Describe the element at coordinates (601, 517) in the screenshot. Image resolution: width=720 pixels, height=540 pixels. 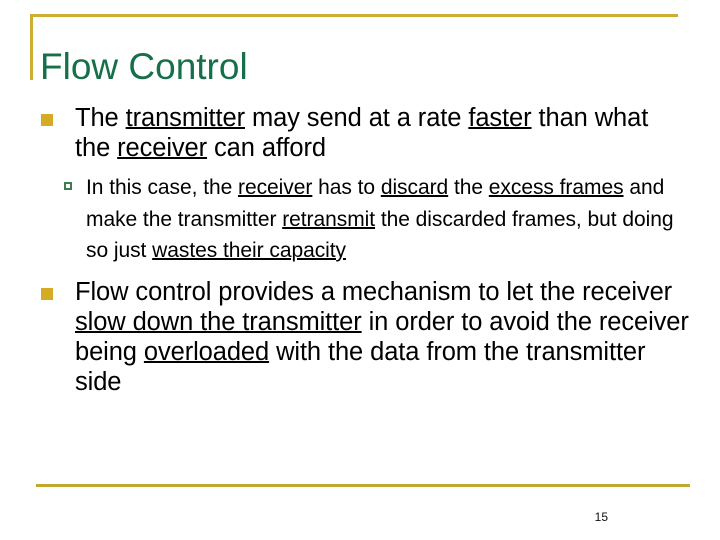
I see `page-number: 15` at that location.